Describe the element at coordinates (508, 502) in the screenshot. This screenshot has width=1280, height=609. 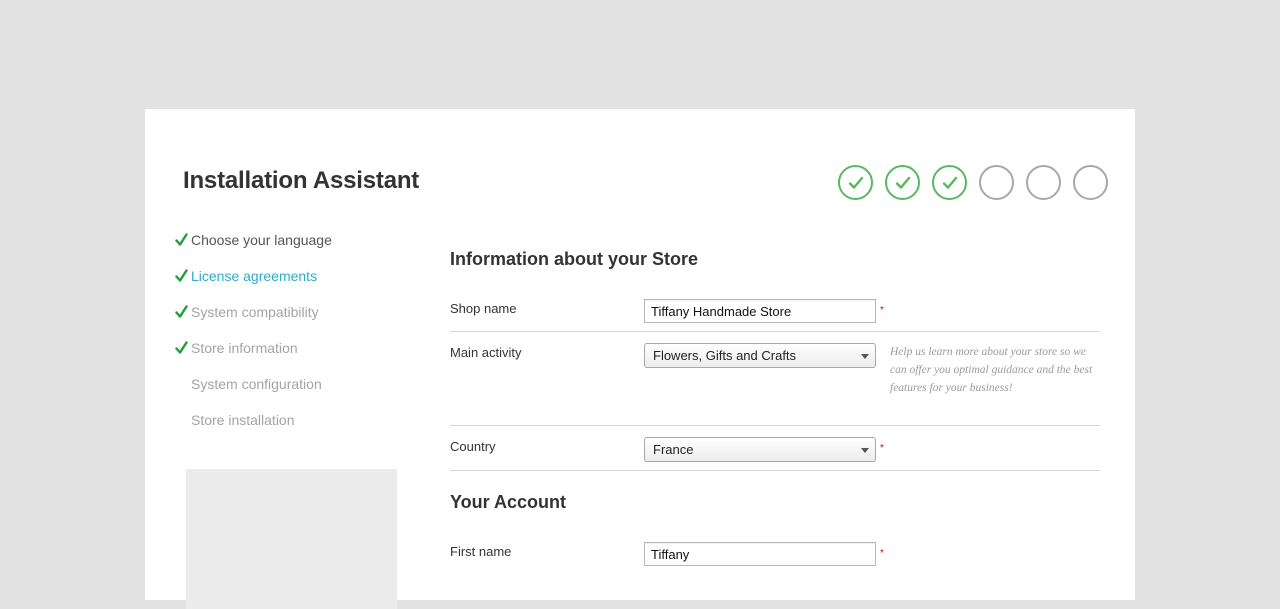
I see `account-heading: Your Account` at that location.